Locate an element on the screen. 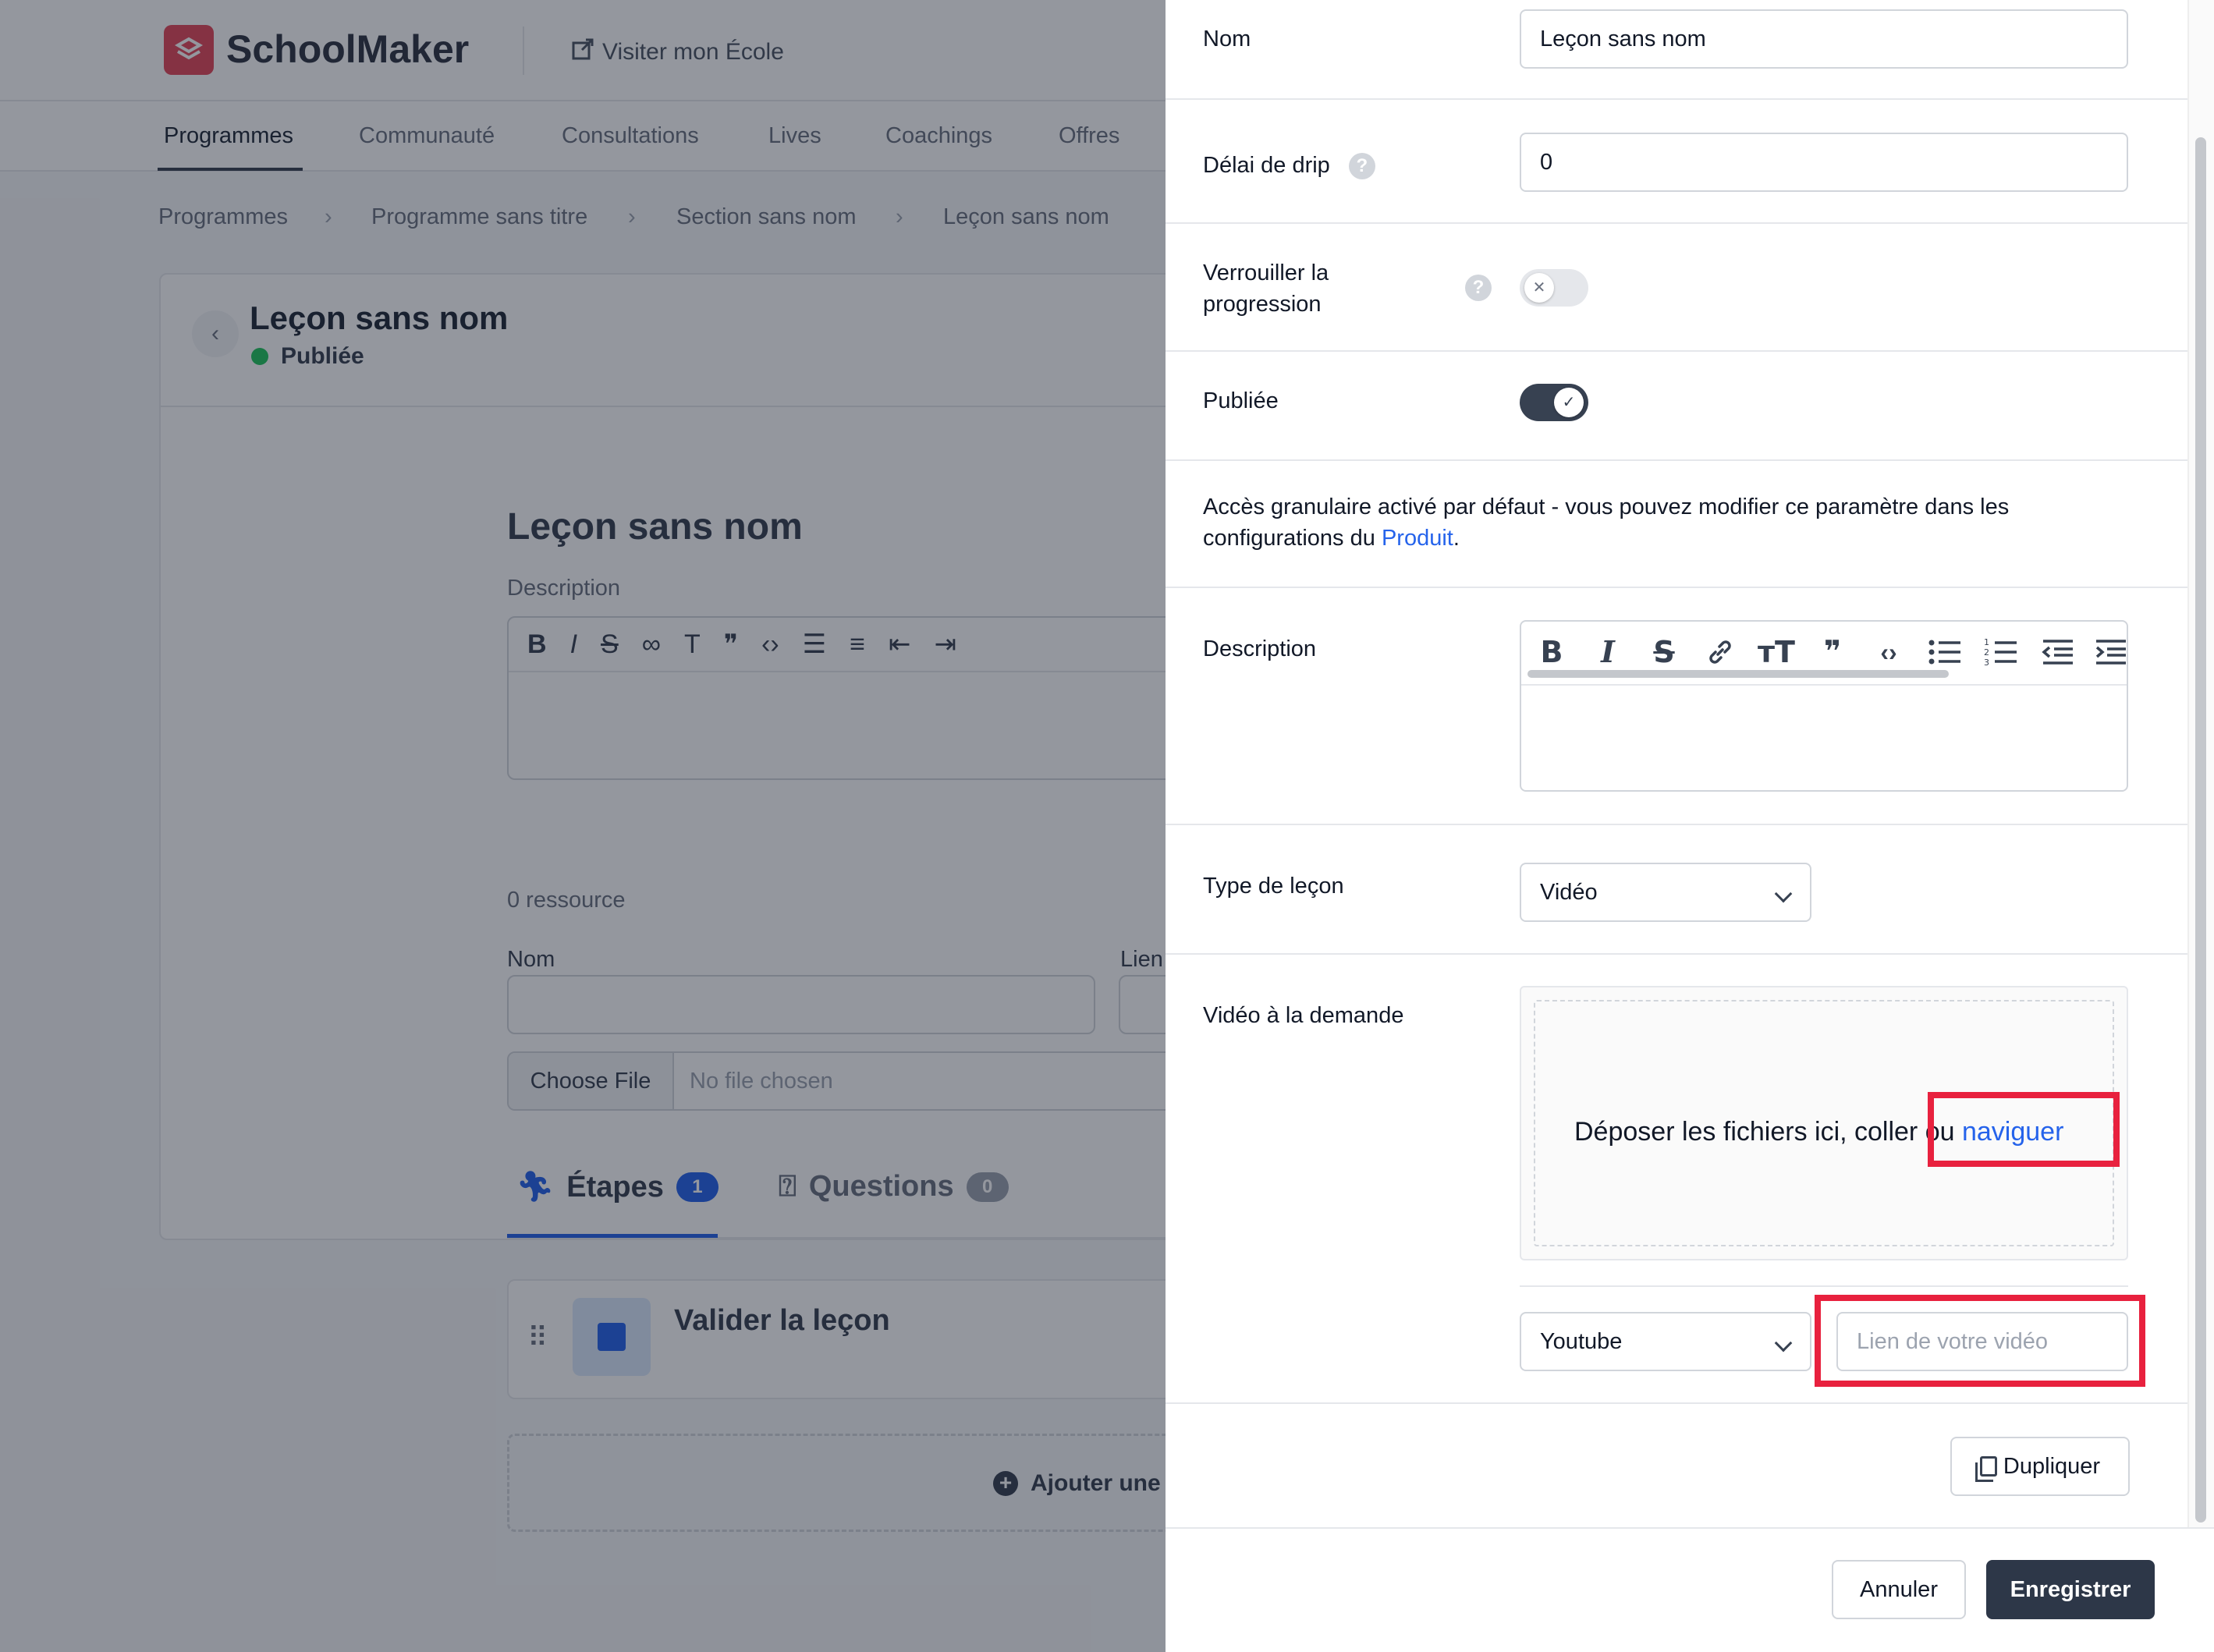  description-editor: B I S ᴛT ❞ ‹› 123 is located at coordinates (1824, 706).